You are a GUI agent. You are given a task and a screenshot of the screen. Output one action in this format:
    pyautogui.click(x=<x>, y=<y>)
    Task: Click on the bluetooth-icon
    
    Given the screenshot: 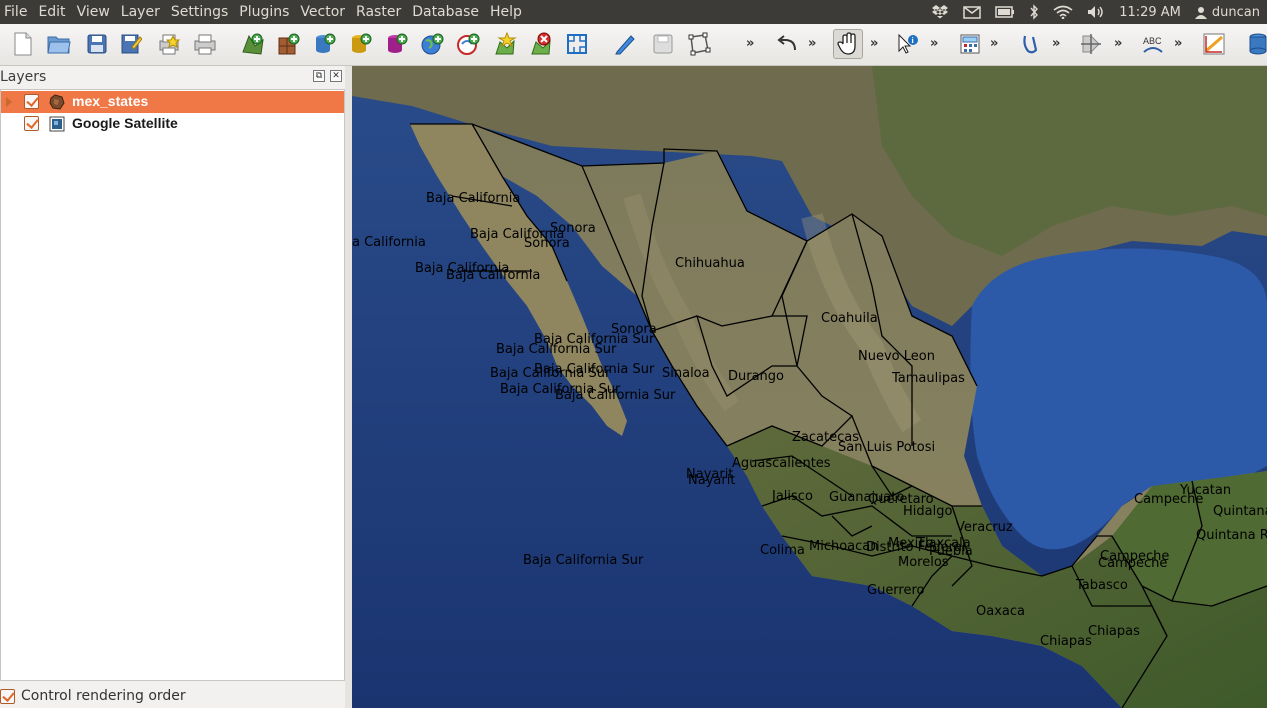 What is the action you would take?
    pyautogui.click(x=1034, y=12)
    